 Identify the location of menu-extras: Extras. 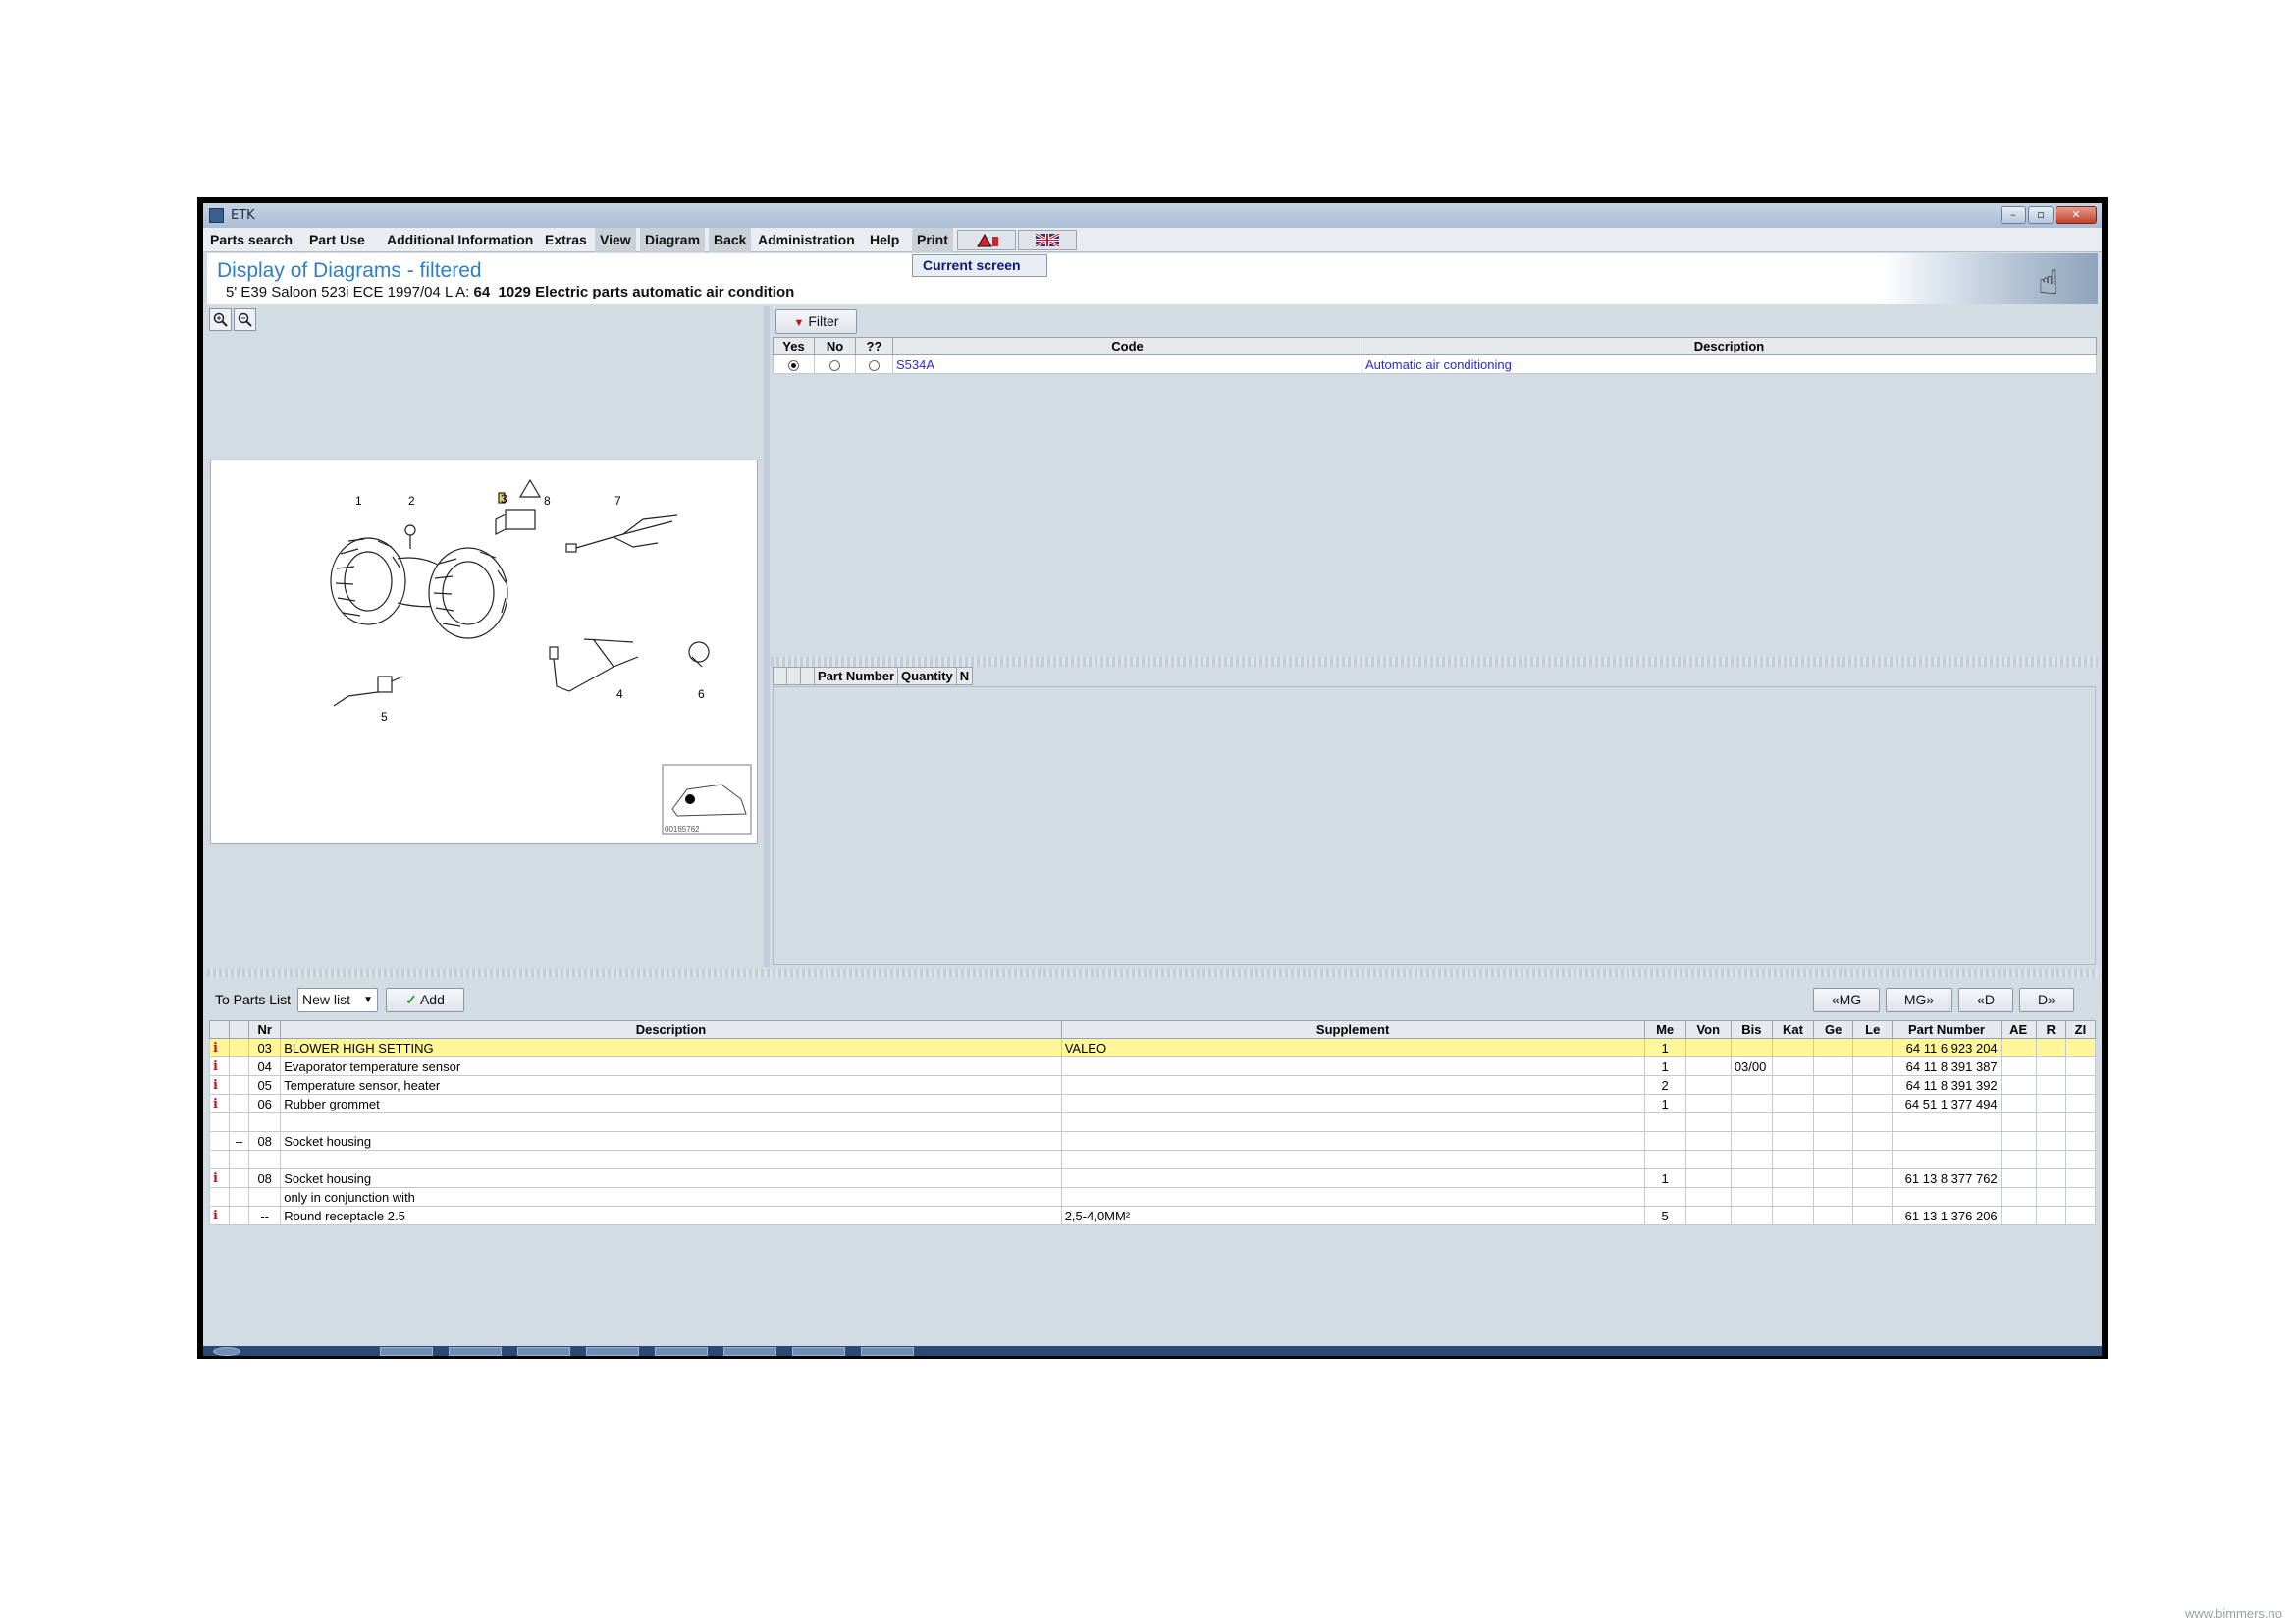
(566, 240).